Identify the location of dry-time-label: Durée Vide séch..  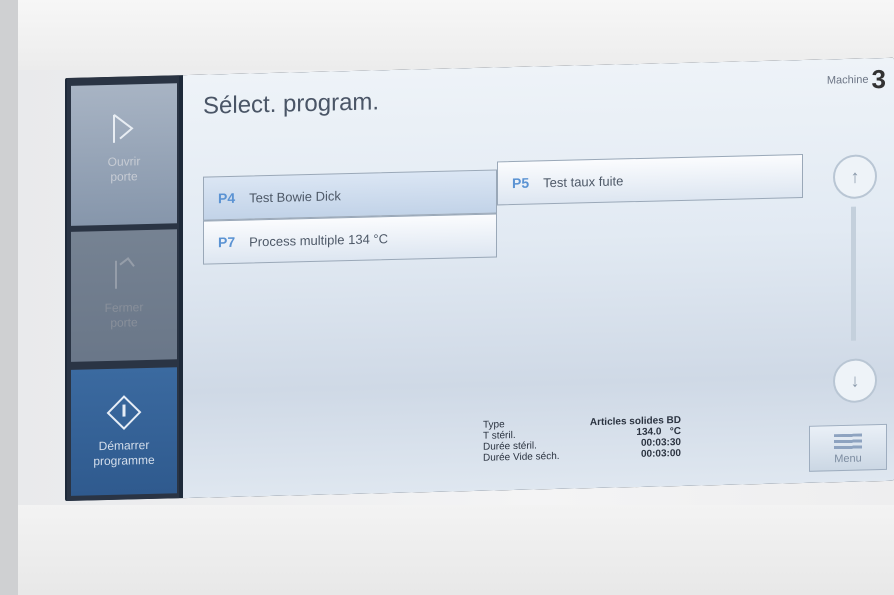
(521, 457).